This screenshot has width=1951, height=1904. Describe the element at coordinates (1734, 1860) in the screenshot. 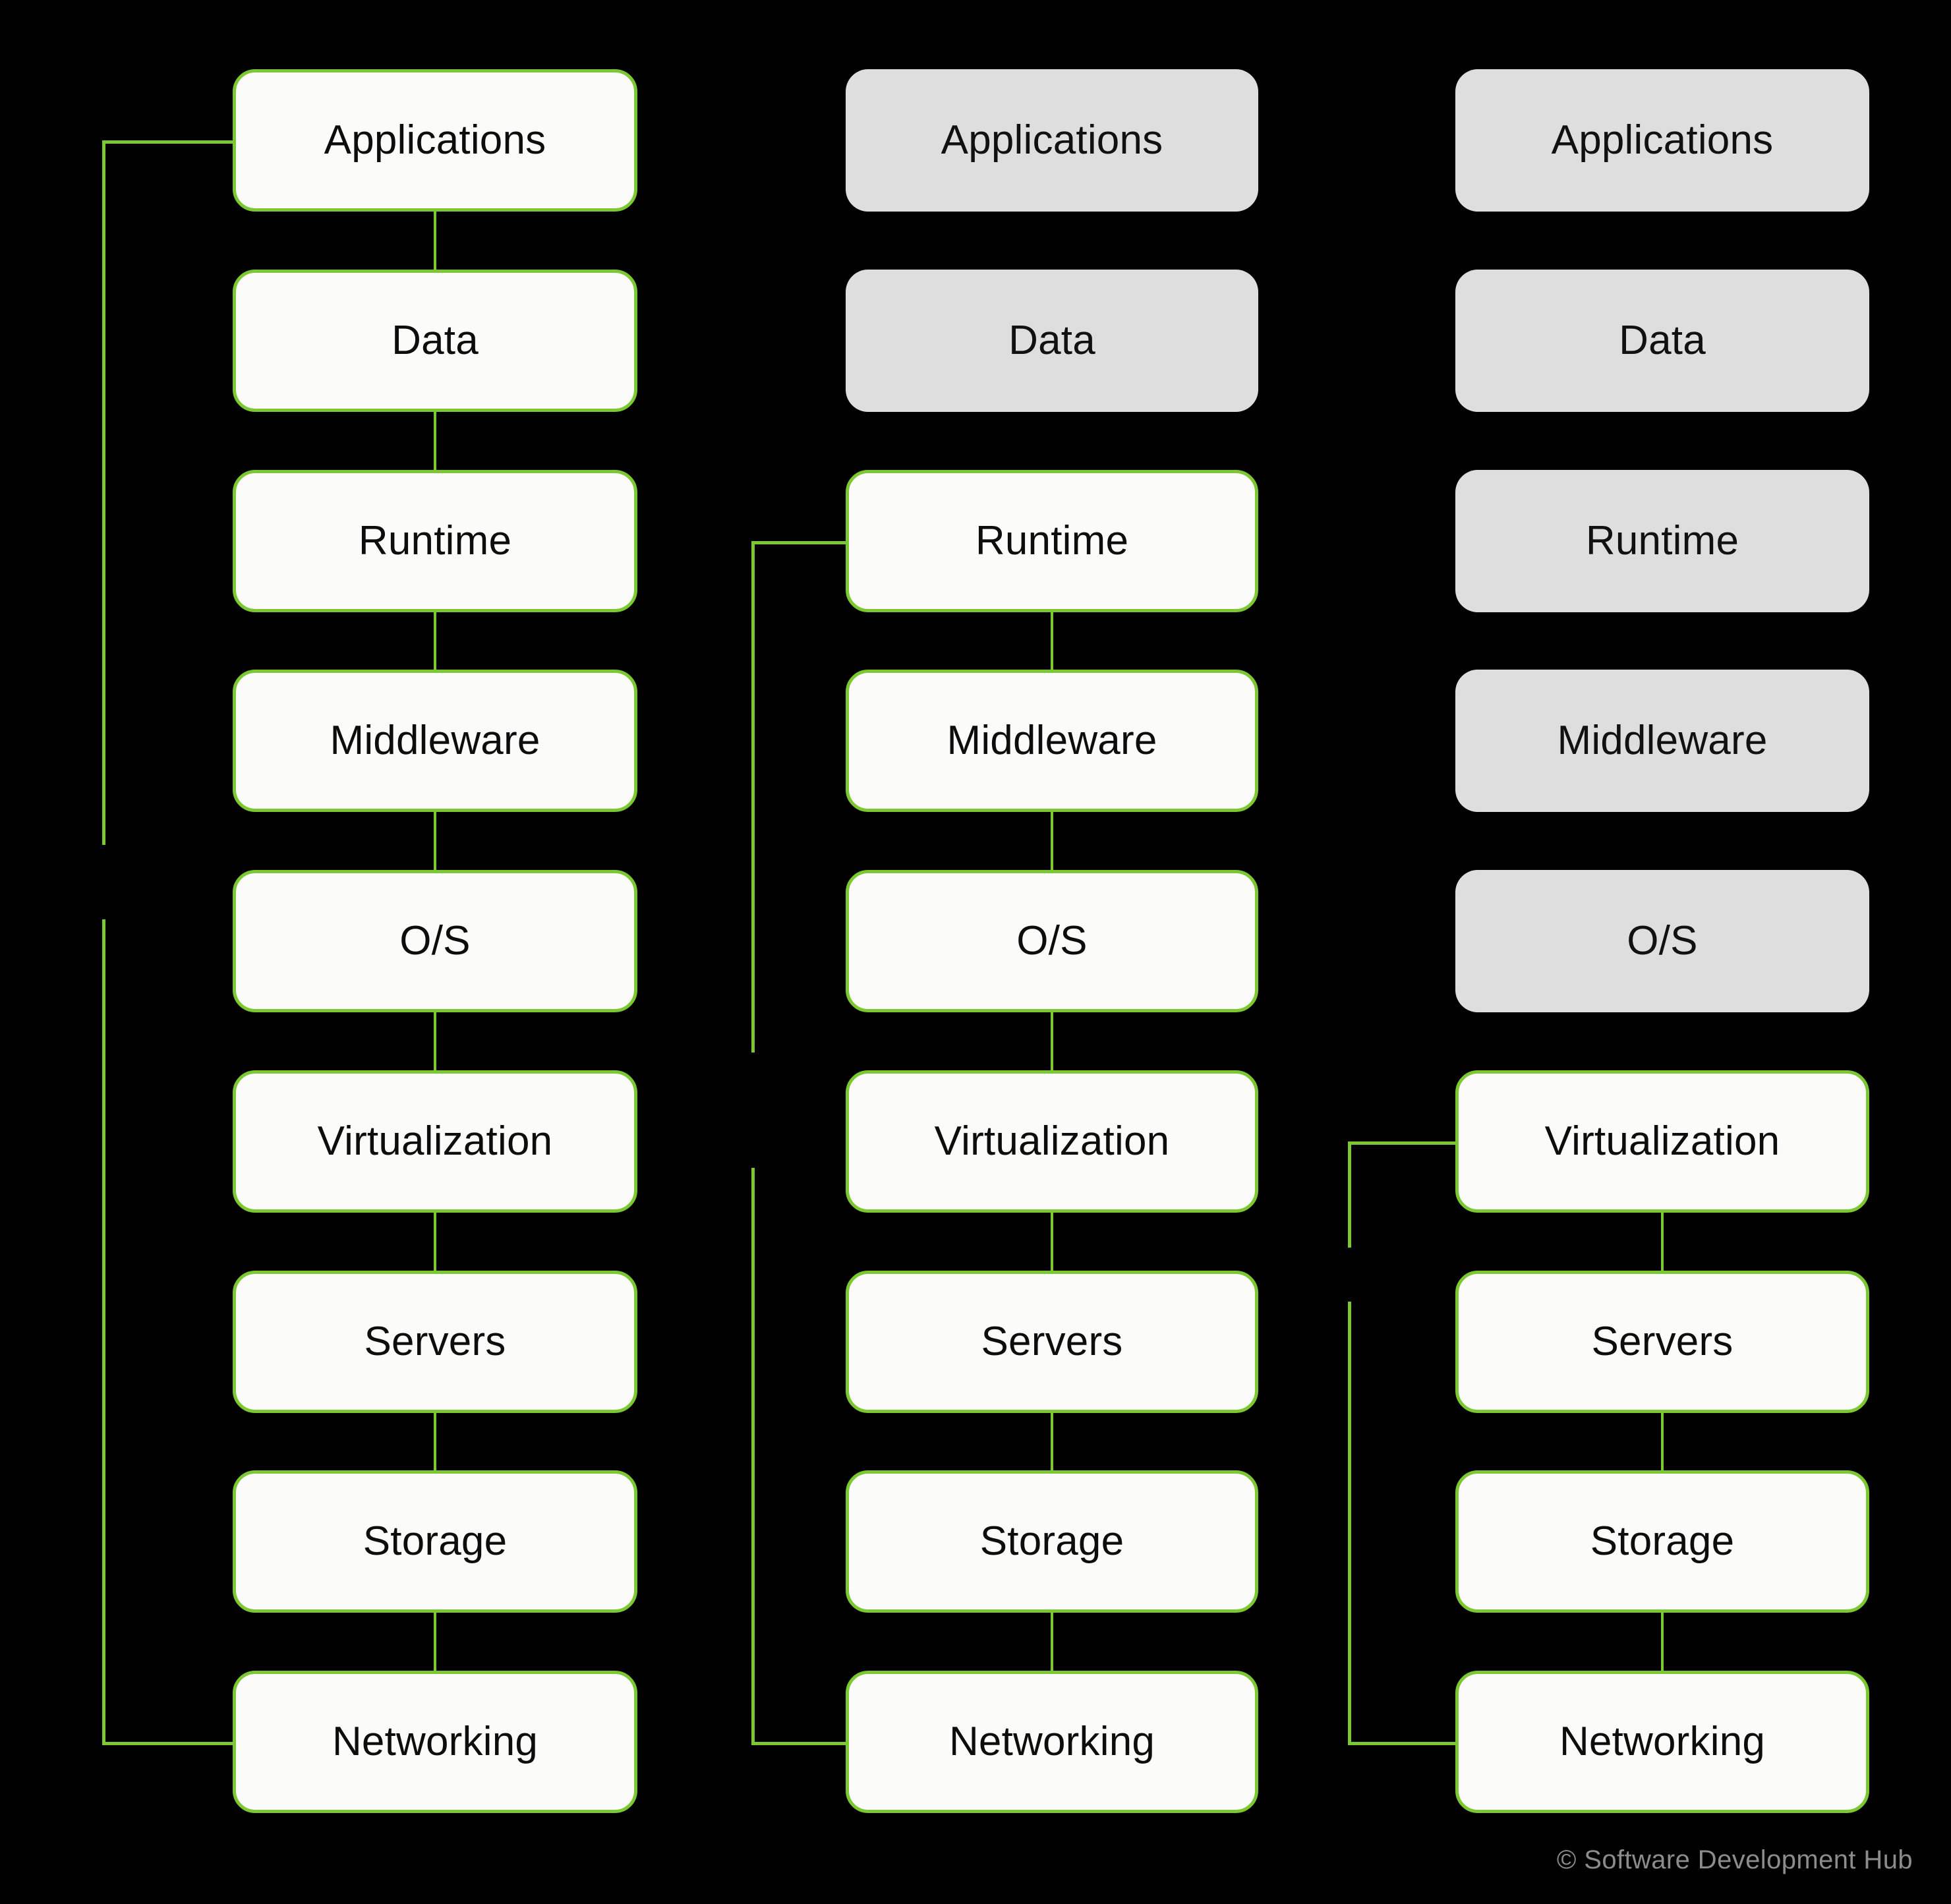

I see `watermark-credit: © Software Development Hub` at that location.